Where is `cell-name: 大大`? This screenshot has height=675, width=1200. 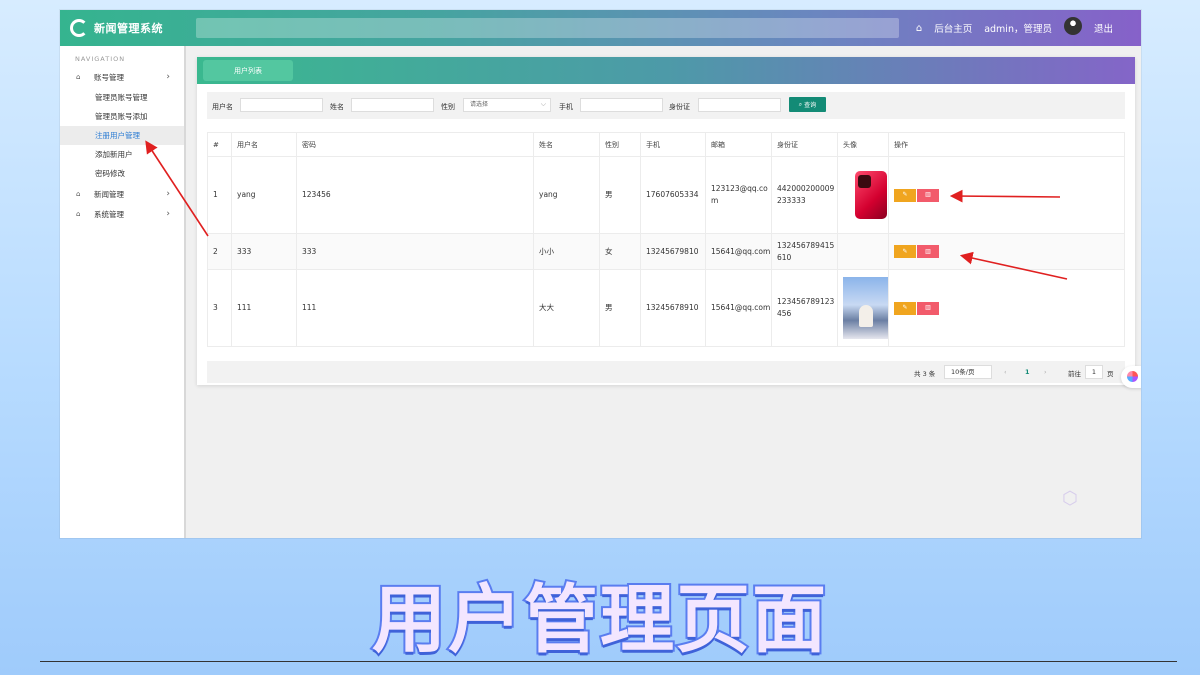 cell-name: 大大 is located at coordinates (566, 308).